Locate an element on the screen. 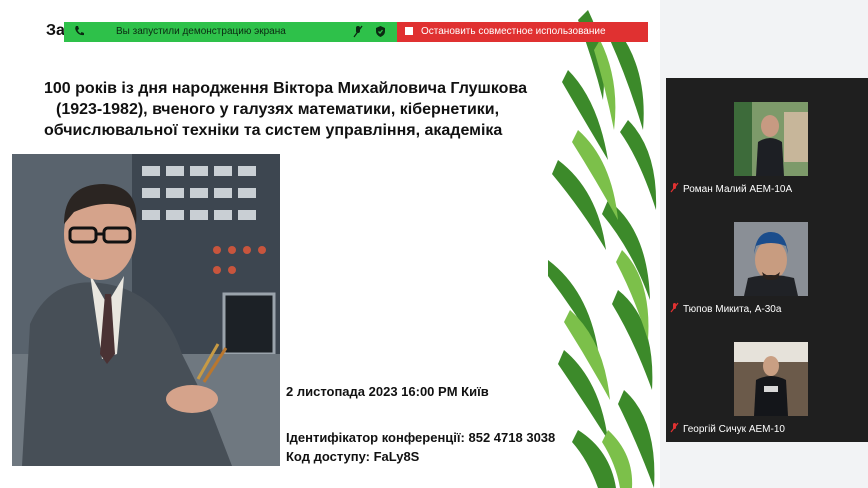  stop-share-button: Остановить совместное использование is located at coordinates (522, 32).